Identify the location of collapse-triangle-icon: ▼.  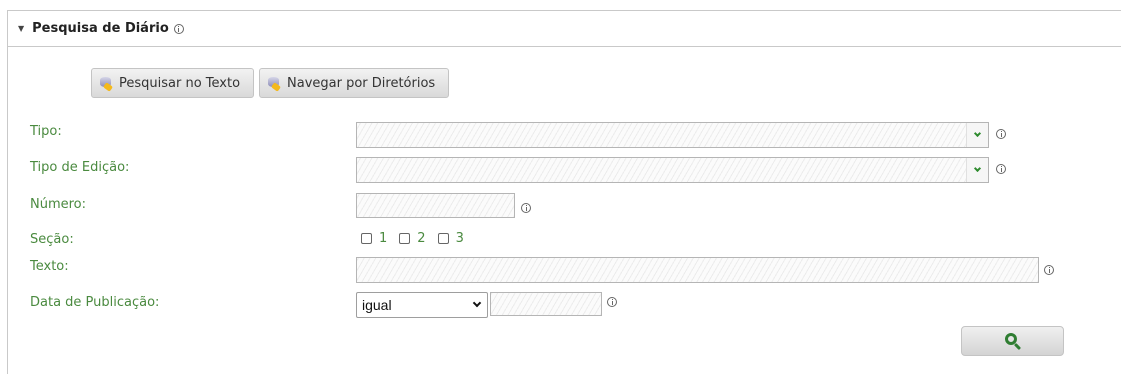
(21, 28).